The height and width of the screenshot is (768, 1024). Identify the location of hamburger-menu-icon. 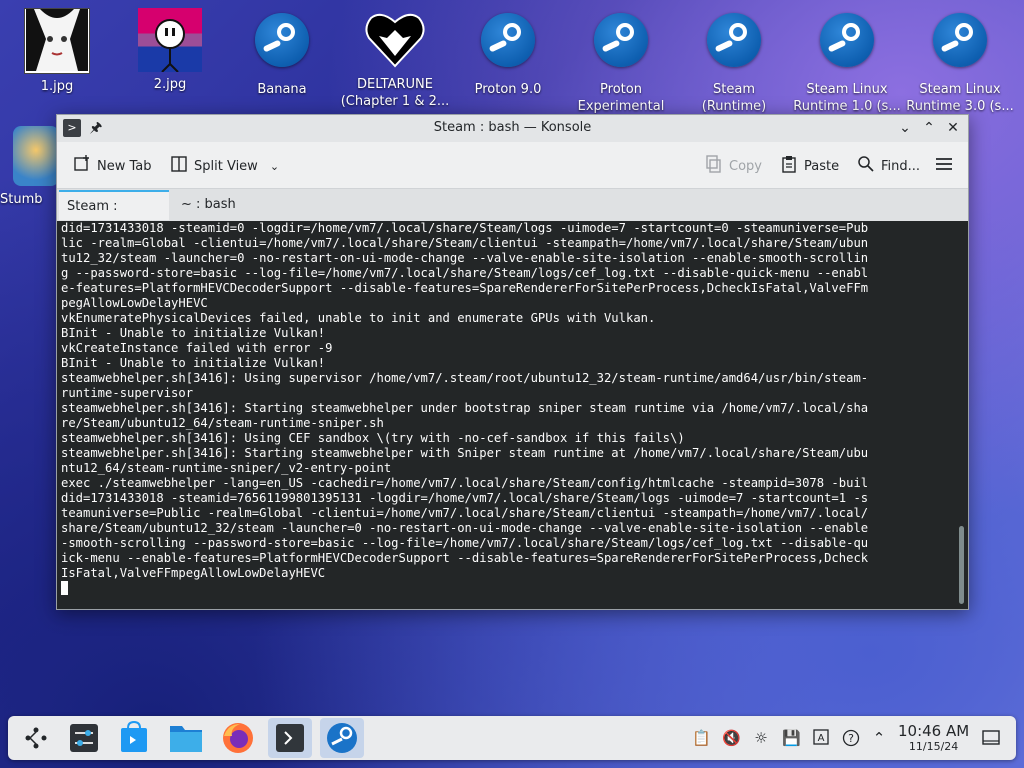
(944, 166).